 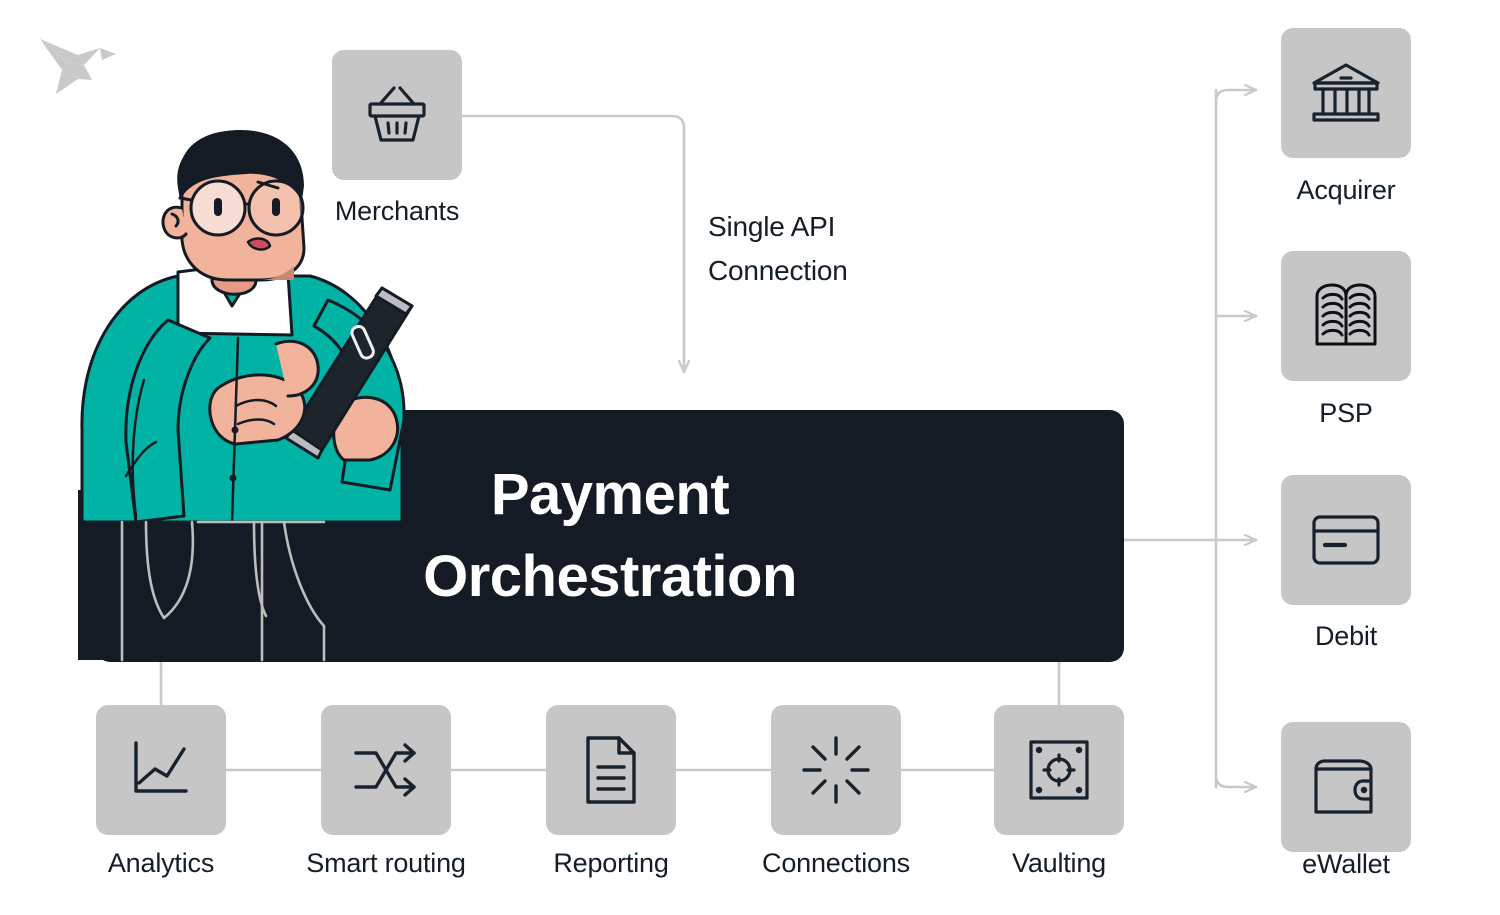 I want to click on wallet-icon, so click(x=1346, y=787).